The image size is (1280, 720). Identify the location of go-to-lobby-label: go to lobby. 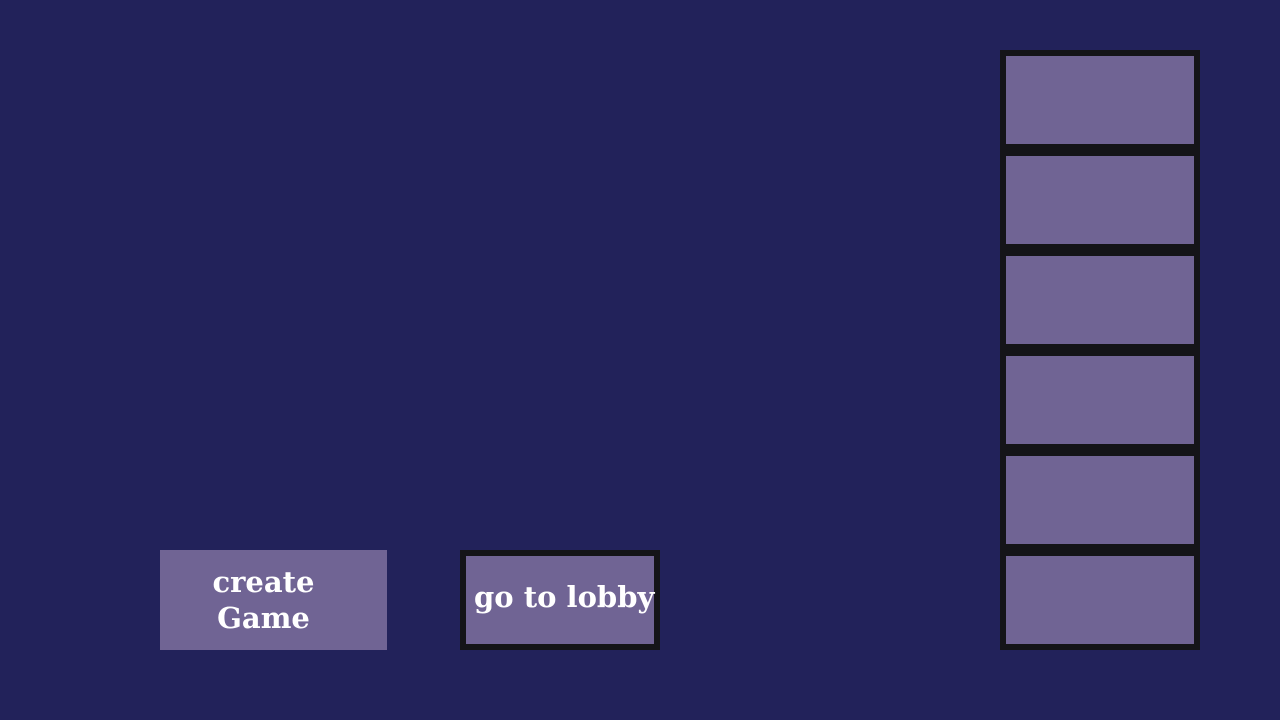
(564, 597).